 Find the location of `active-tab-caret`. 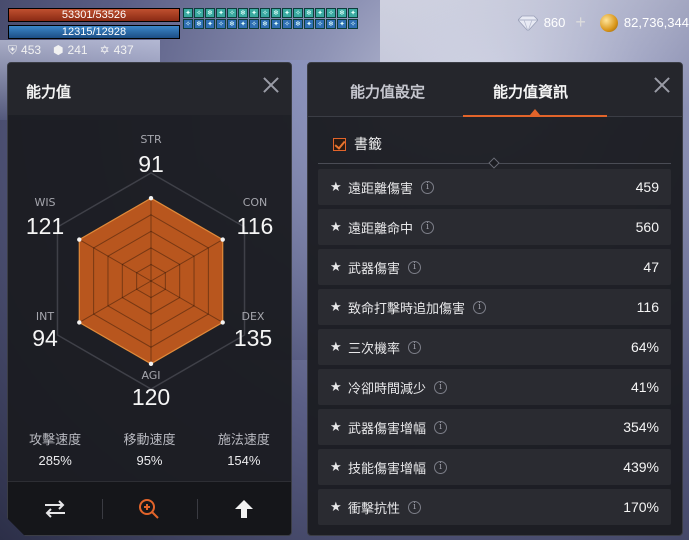

active-tab-caret is located at coordinates (535, 112).